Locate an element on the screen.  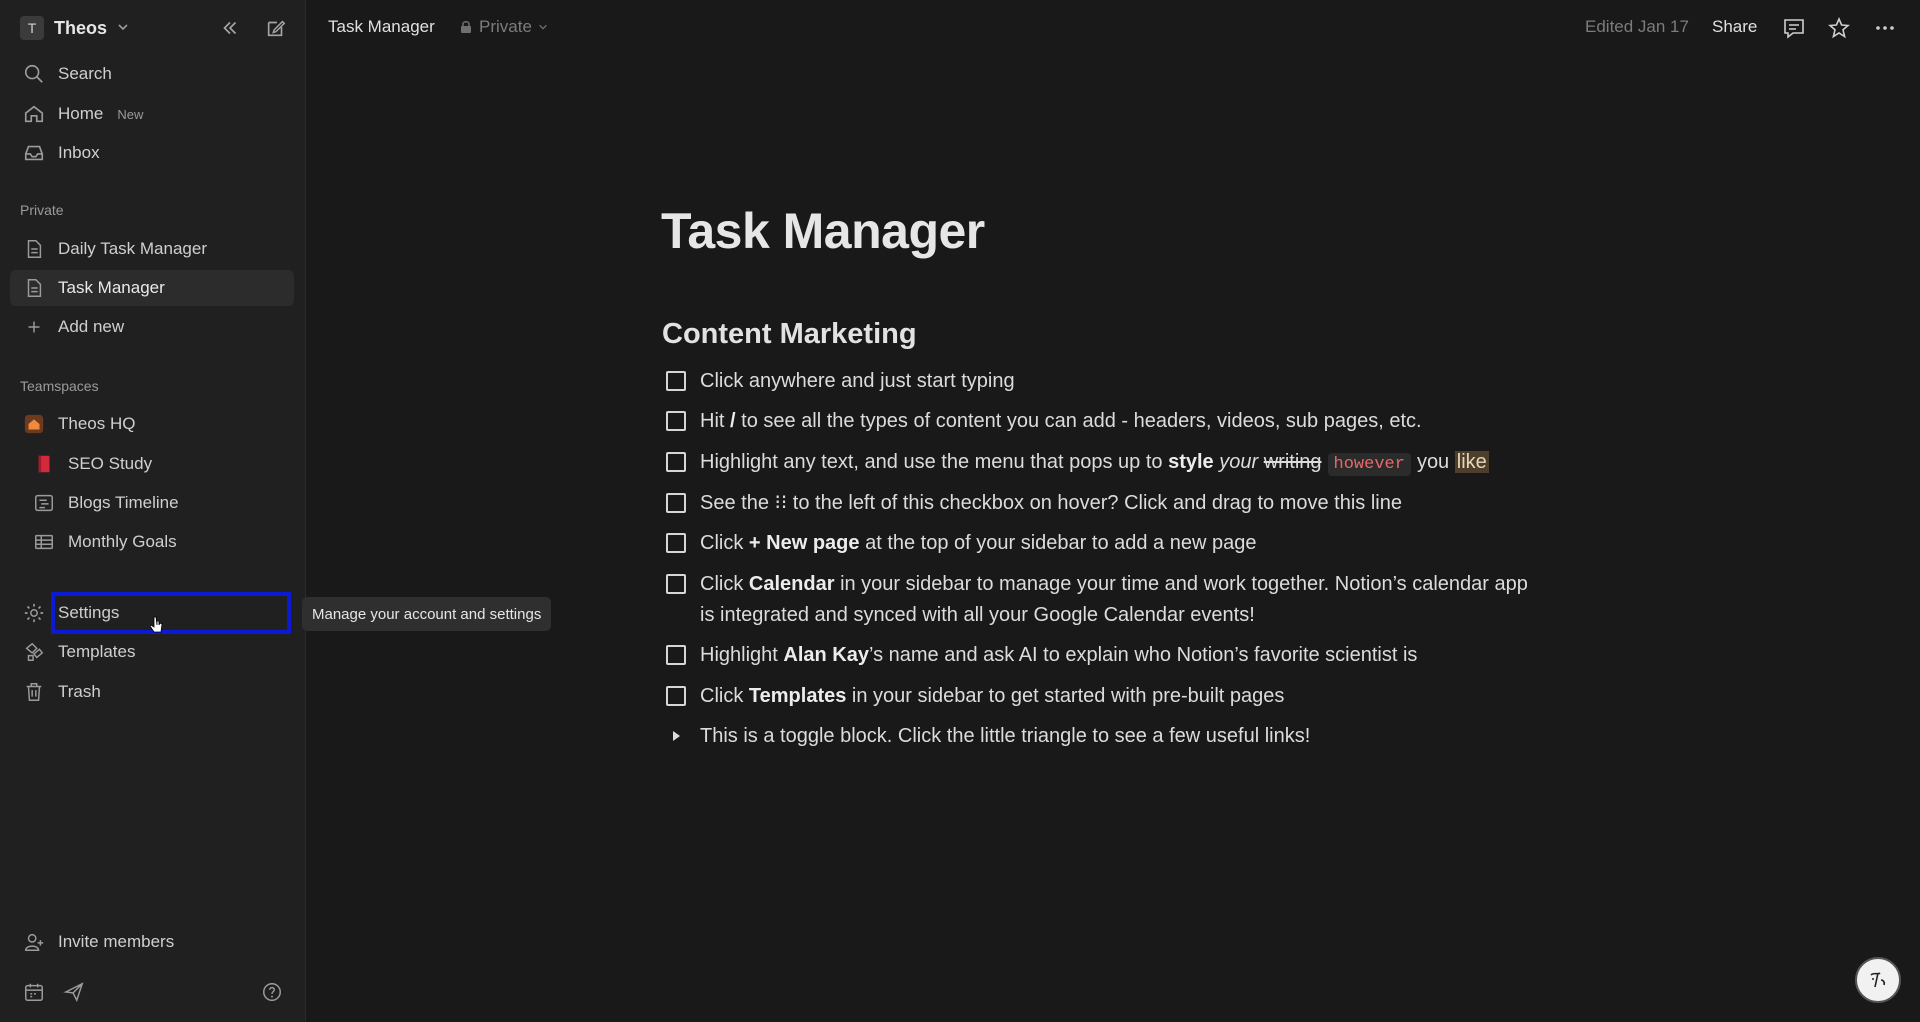
page-title: Task Manager is located at coordinates (823, 231).